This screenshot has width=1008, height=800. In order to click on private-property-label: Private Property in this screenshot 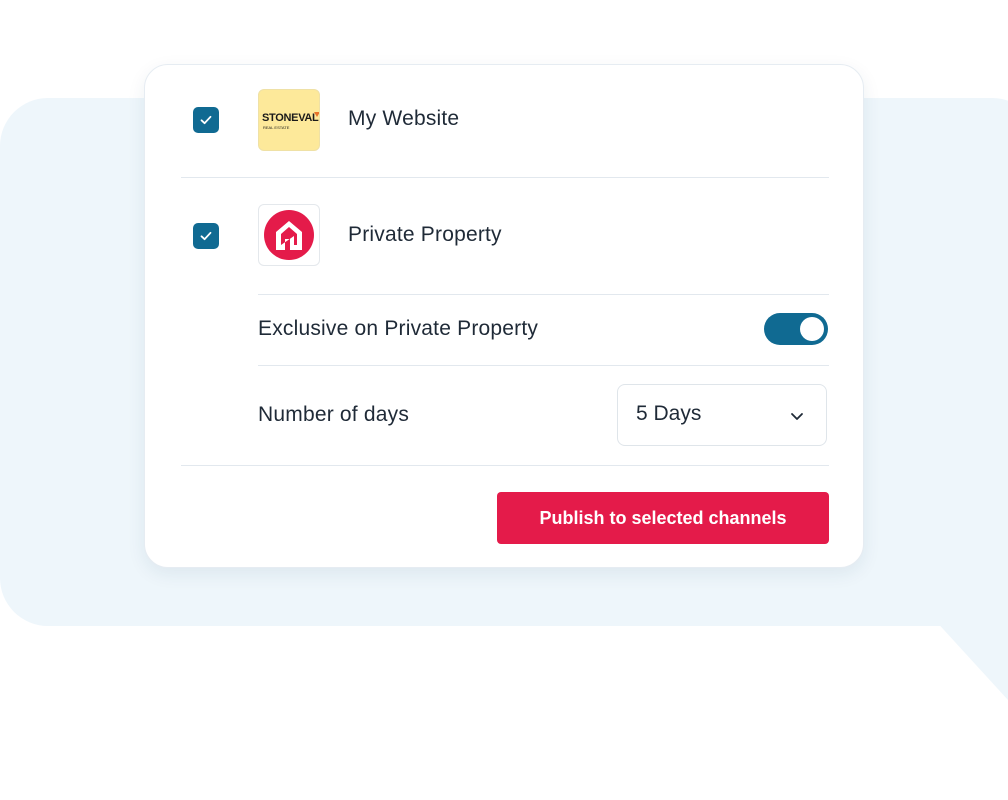, I will do `click(425, 234)`.